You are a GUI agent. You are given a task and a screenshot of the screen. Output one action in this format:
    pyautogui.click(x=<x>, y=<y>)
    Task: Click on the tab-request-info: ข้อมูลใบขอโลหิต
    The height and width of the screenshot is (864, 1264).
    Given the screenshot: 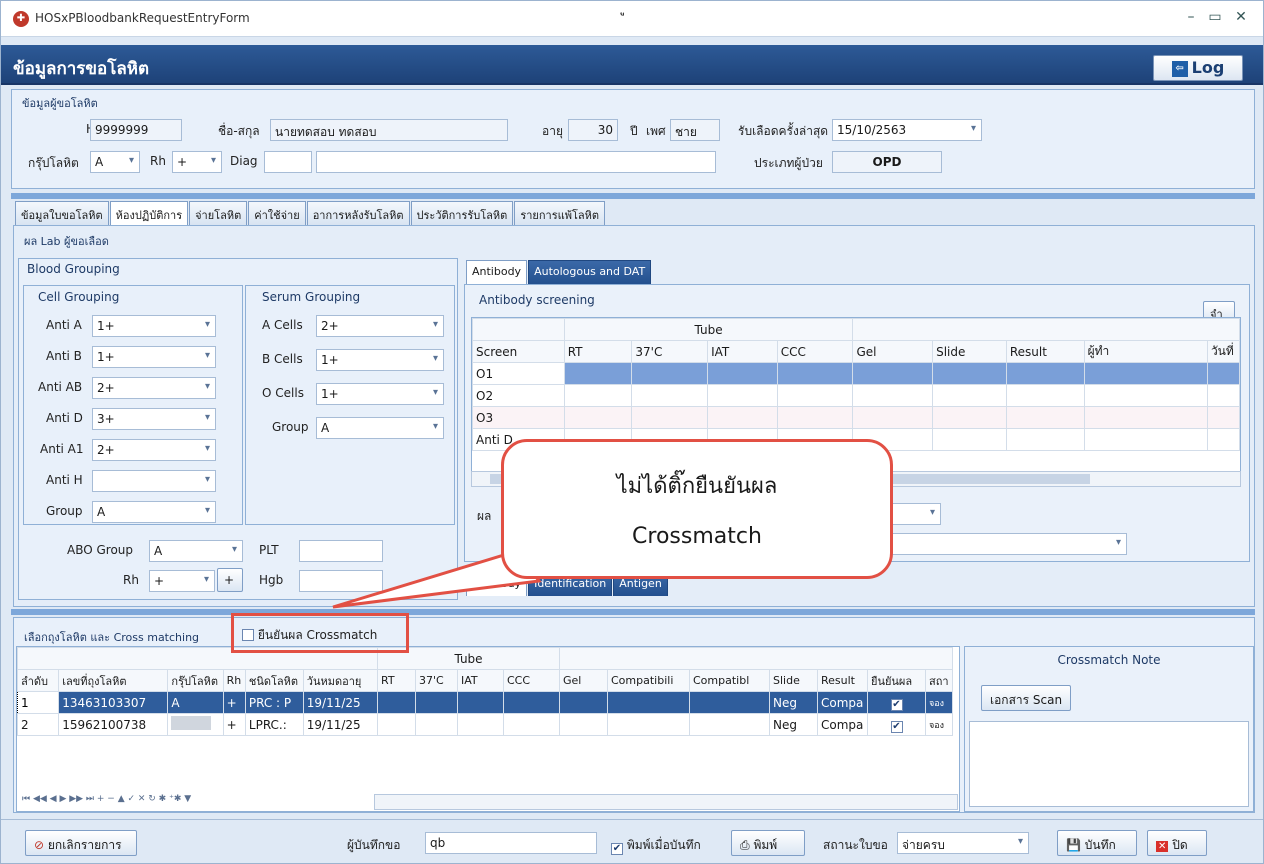 What is the action you would take?
    pyautogui.click(x=62, y=213)
    